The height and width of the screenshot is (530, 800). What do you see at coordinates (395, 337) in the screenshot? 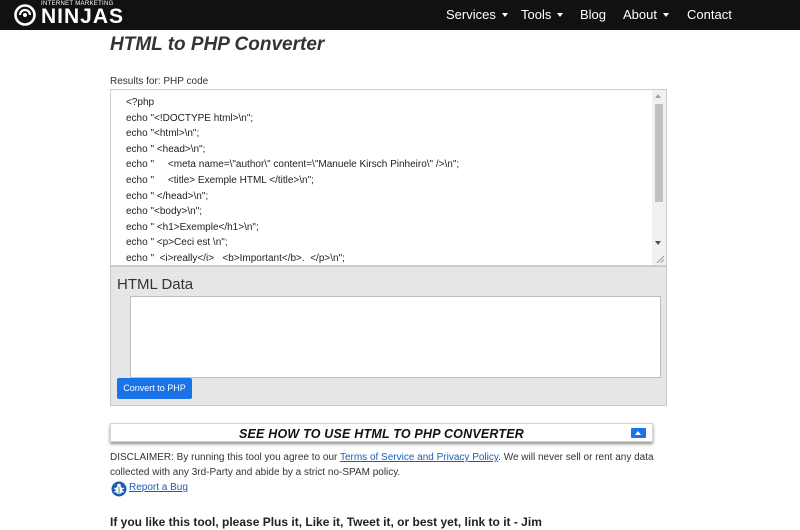
I see `html-data-input` at bounding box center [395, 337].